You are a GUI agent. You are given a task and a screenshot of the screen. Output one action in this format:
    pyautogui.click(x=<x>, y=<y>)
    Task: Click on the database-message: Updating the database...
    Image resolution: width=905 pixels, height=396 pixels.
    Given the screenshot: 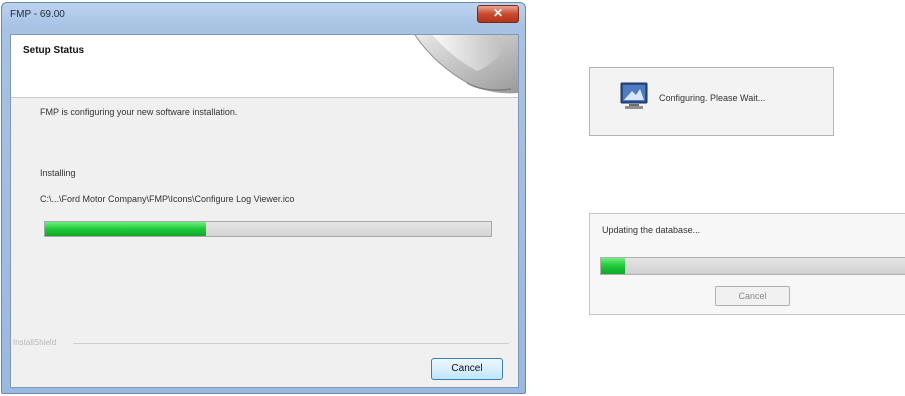 What is the action you would take?
    pyautogui.click(x=651, y=230)
    